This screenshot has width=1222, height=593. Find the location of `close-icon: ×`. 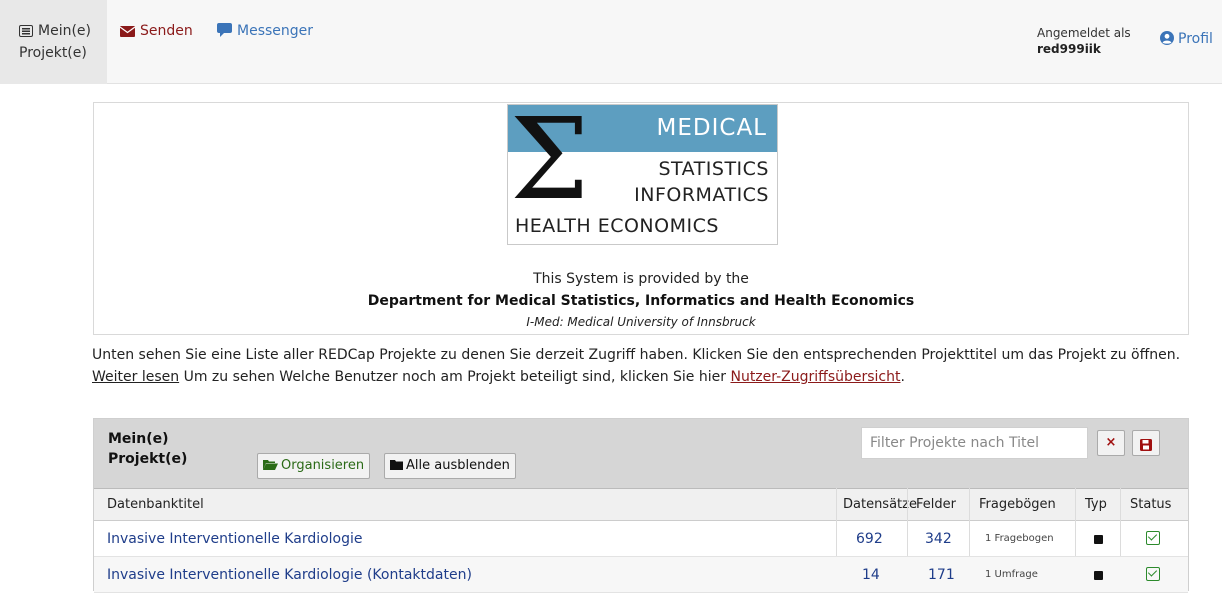

close-icon: × is located at coordinates (1111, 442).